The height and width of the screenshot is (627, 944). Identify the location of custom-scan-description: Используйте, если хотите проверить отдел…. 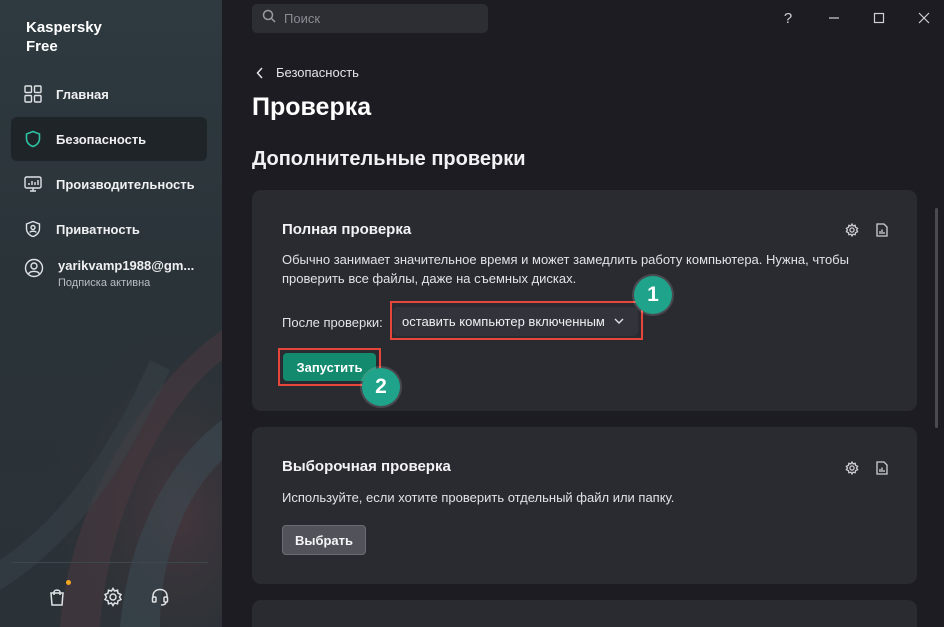
(478, 497).